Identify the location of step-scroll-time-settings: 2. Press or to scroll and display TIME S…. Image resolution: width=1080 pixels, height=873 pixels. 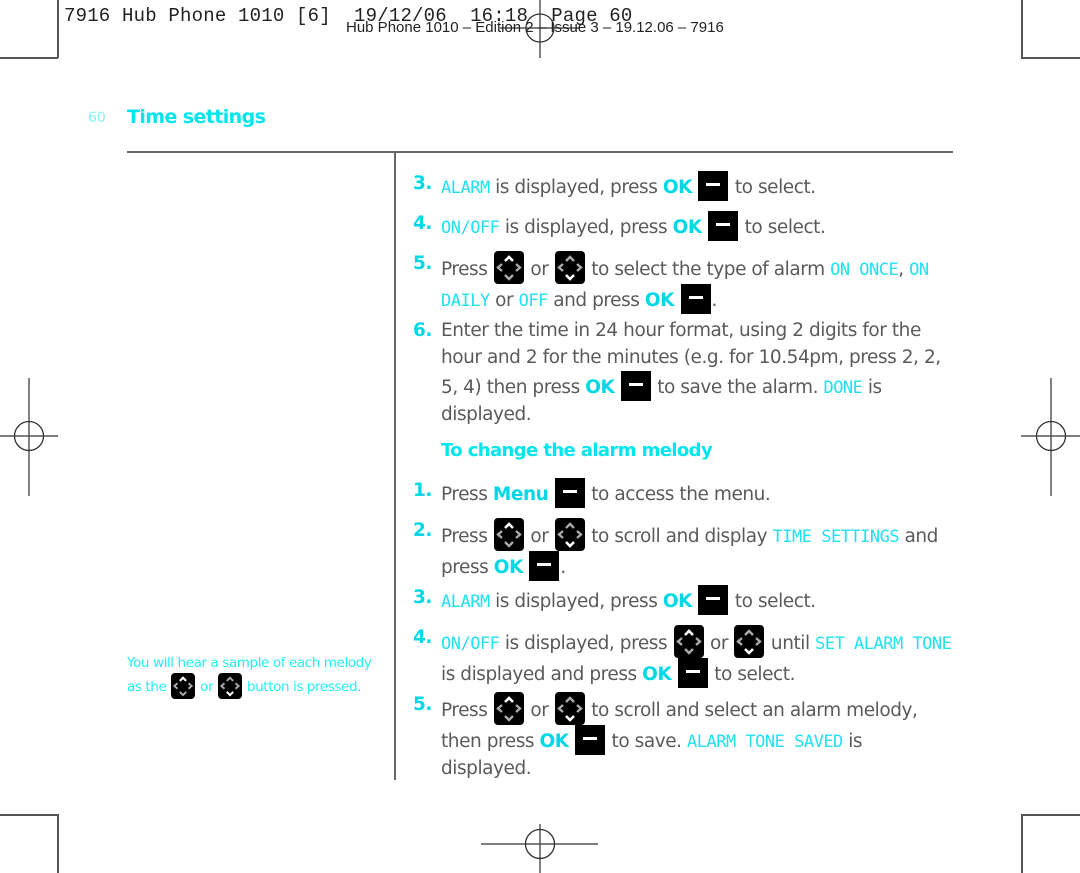
(683, 550).